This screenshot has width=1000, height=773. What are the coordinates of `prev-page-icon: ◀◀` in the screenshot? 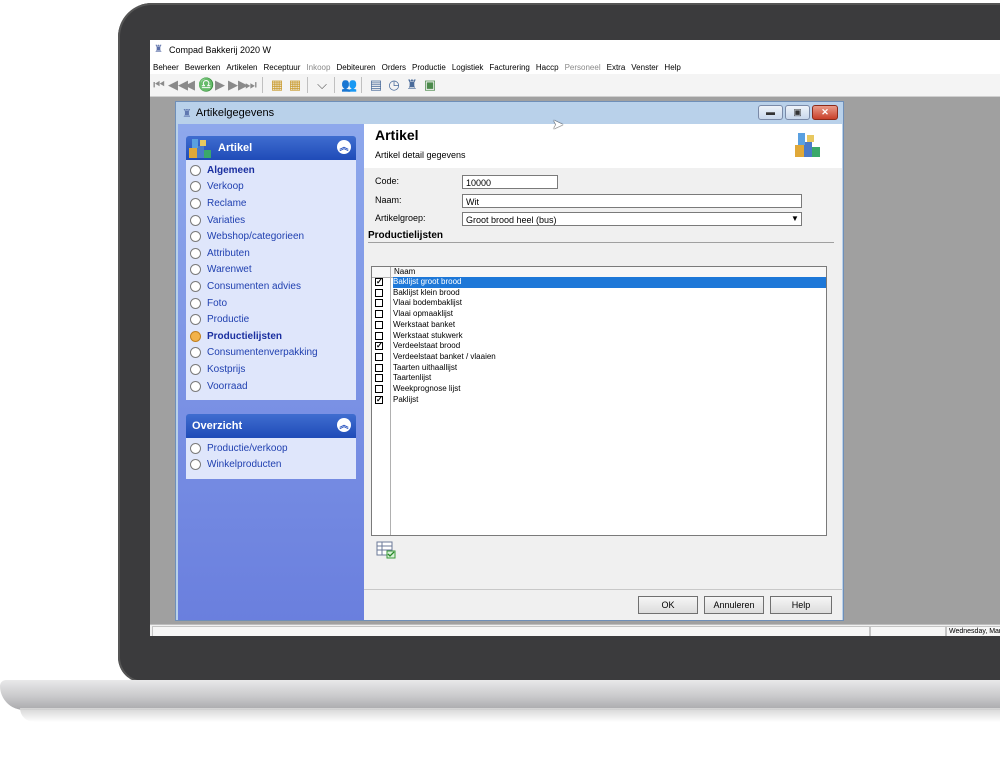 It's located at (178, 85).